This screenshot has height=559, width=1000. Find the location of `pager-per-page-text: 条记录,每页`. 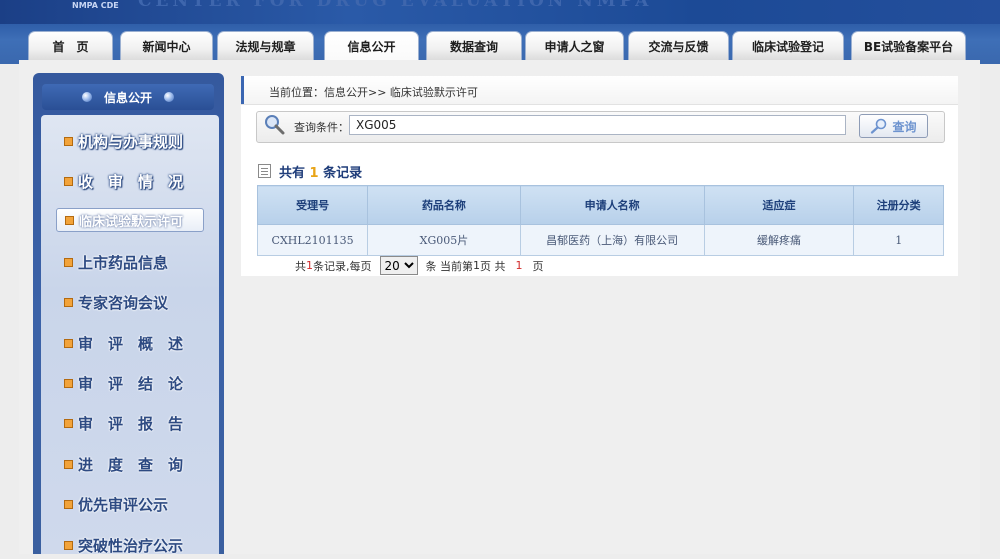

pager-per-page-text: 条记录,每页 is located at coordinates (342, 266).